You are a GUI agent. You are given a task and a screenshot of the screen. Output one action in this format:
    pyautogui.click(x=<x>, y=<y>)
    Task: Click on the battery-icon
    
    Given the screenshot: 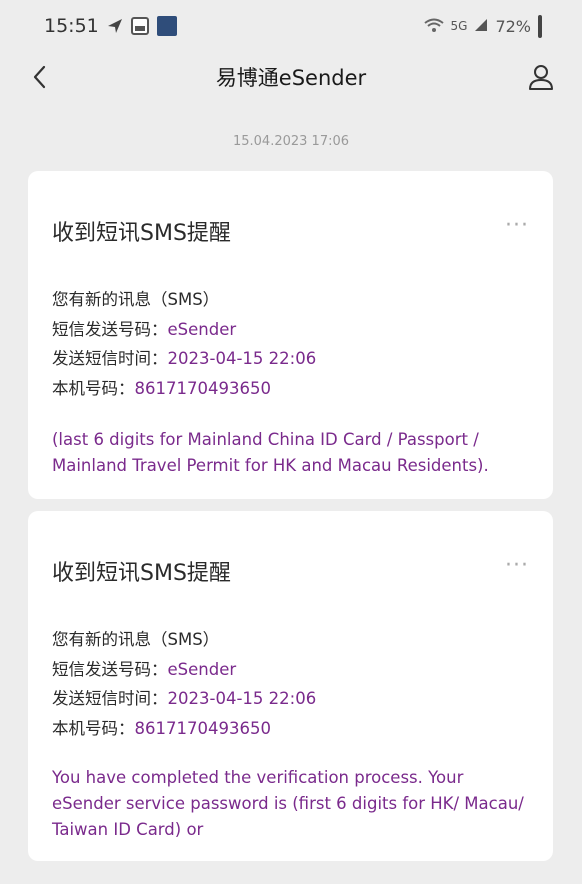 What is the action you would take?
    pyautogui.click(x=540, y=26)
    